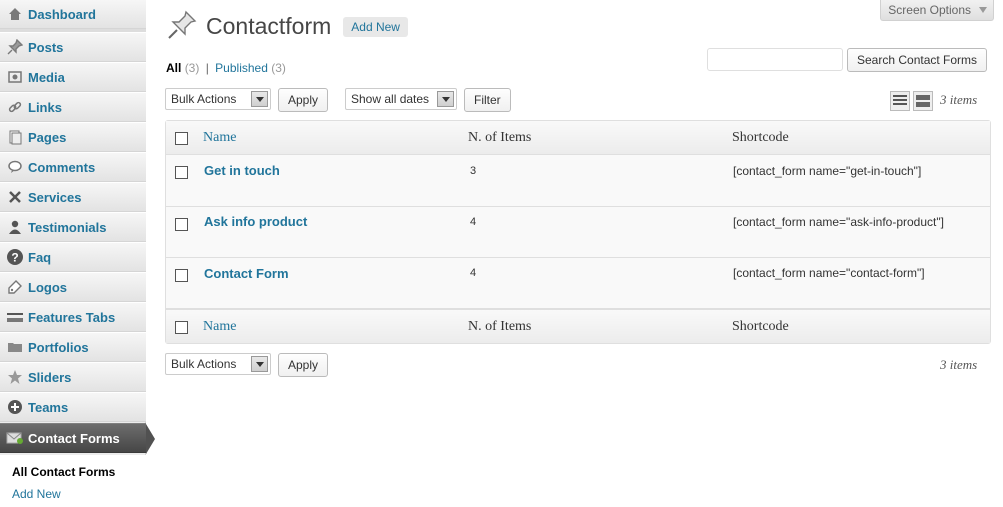 This screenshot has height=507, width=1003. I want to click on sidebar-item-links: Links, so click(73, 107).